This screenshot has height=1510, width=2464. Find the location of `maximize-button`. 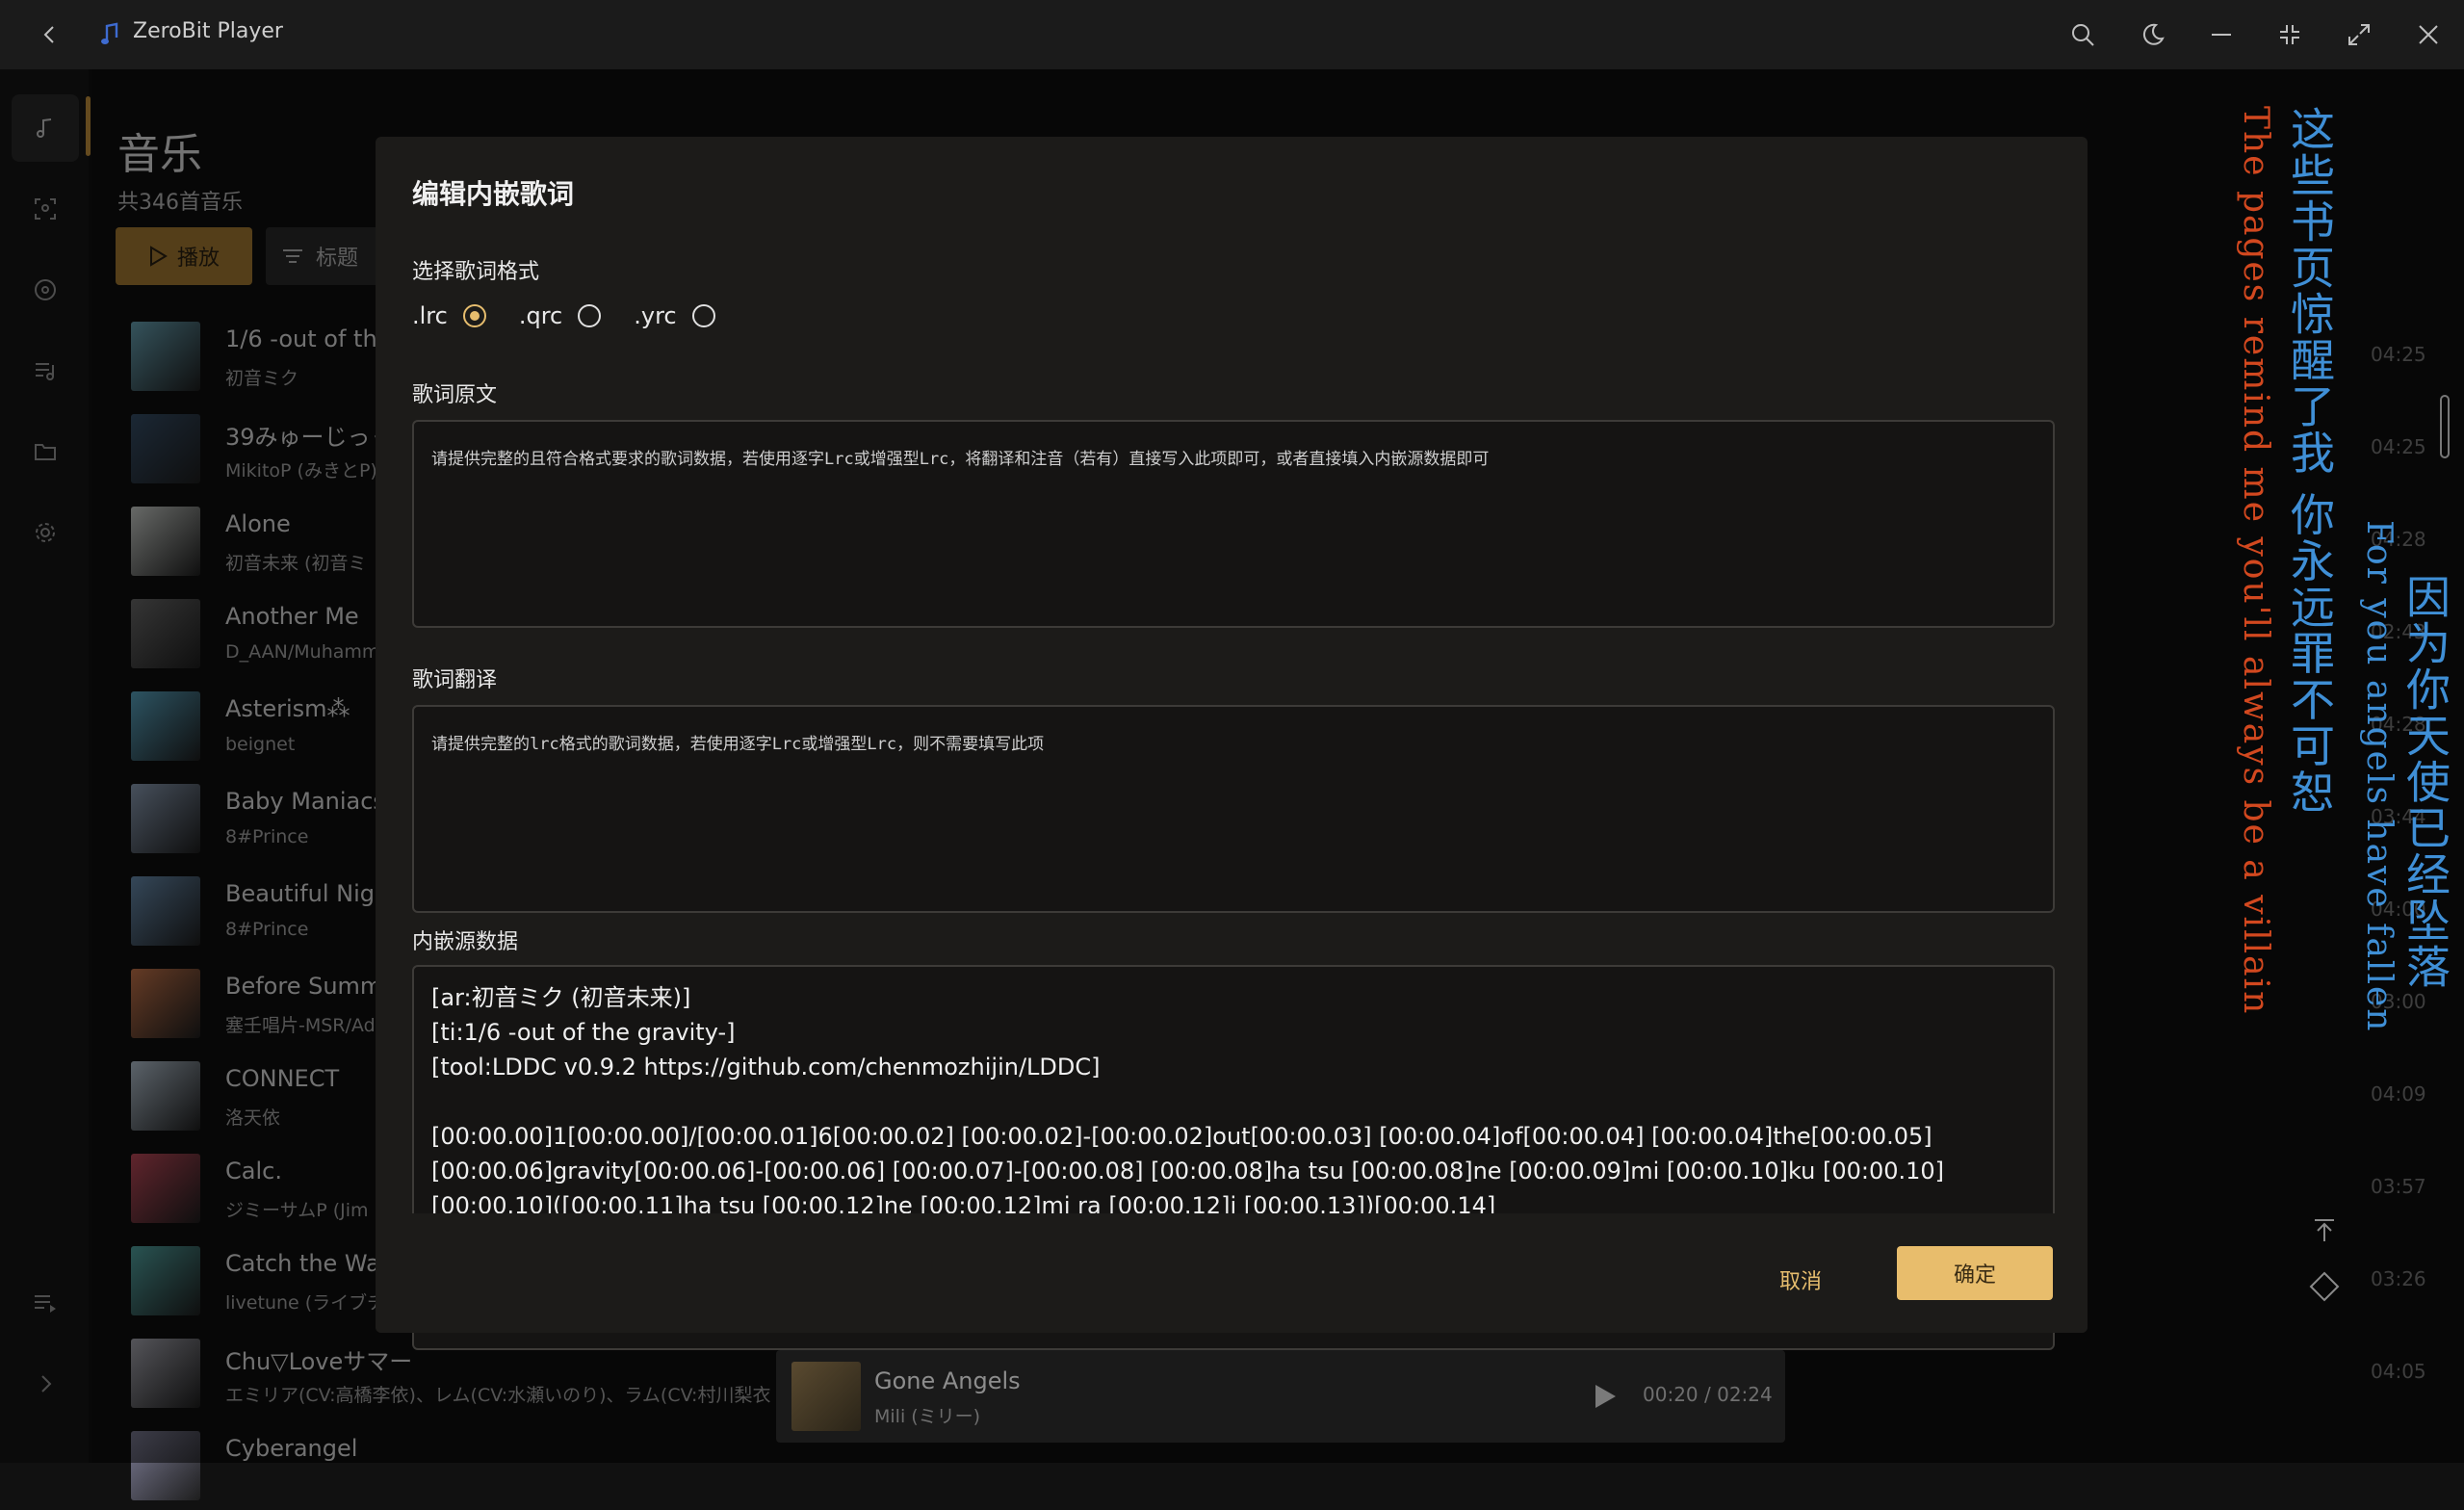

maximize-button is located at coordinates (2359, 34).